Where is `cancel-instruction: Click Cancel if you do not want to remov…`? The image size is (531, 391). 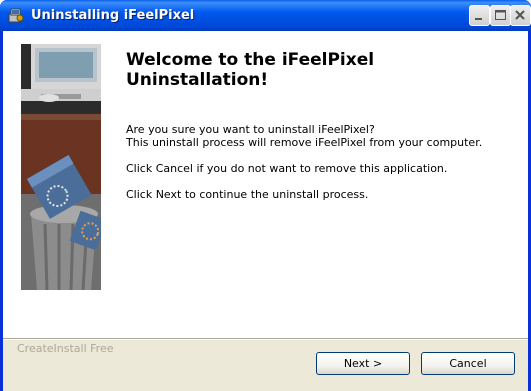 cancel-instruction: Click Cancel if you do not want to remov… is located at coordinates (287, 168).